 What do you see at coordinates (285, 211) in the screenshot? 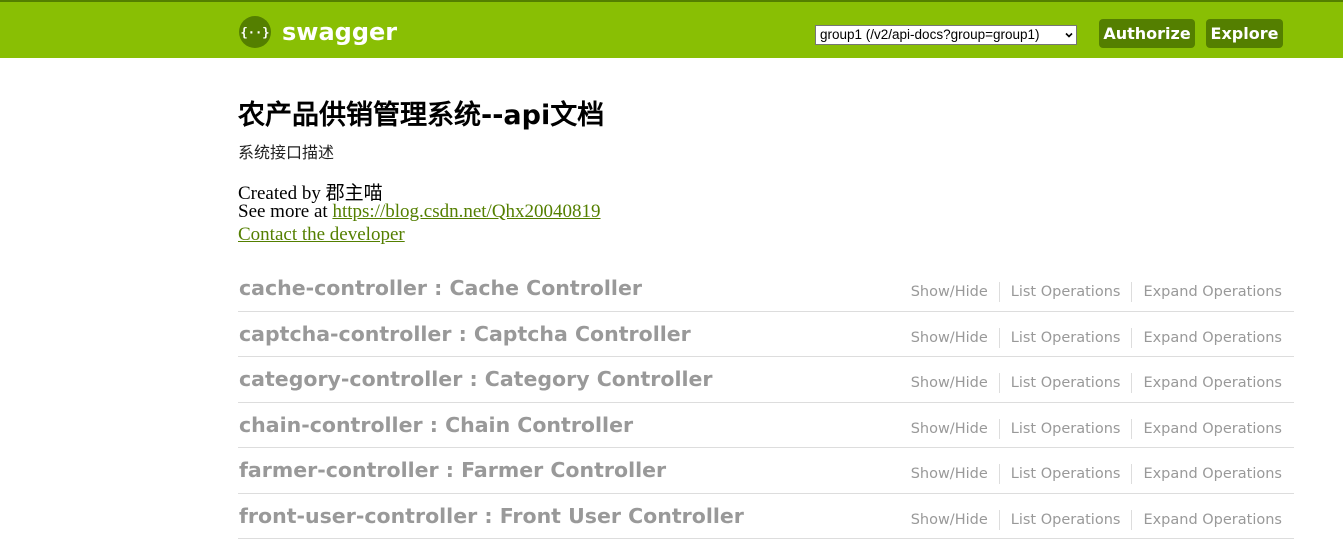
I see `see-more-label: See more at` at bounding box center [285, 211].